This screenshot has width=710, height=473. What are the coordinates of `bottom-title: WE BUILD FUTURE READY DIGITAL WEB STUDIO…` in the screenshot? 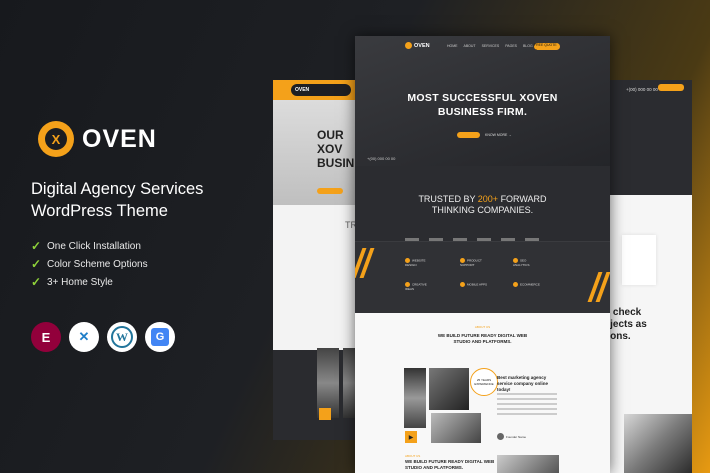 It's located at (449, 465).